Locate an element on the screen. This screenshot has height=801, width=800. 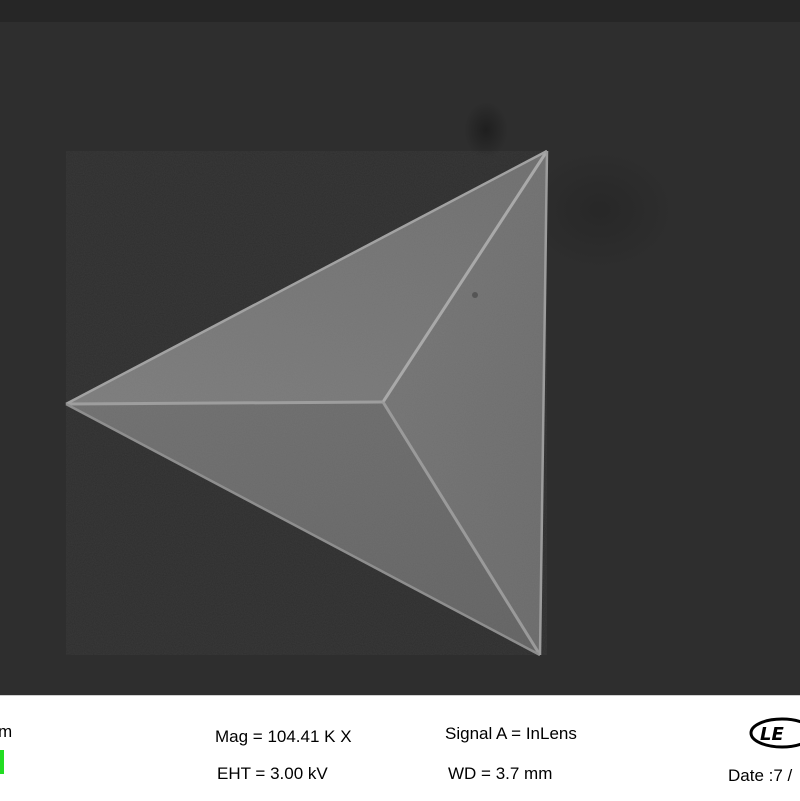
magnification-label: Mag = 104.41 K X is located at coordinates (283, 736).